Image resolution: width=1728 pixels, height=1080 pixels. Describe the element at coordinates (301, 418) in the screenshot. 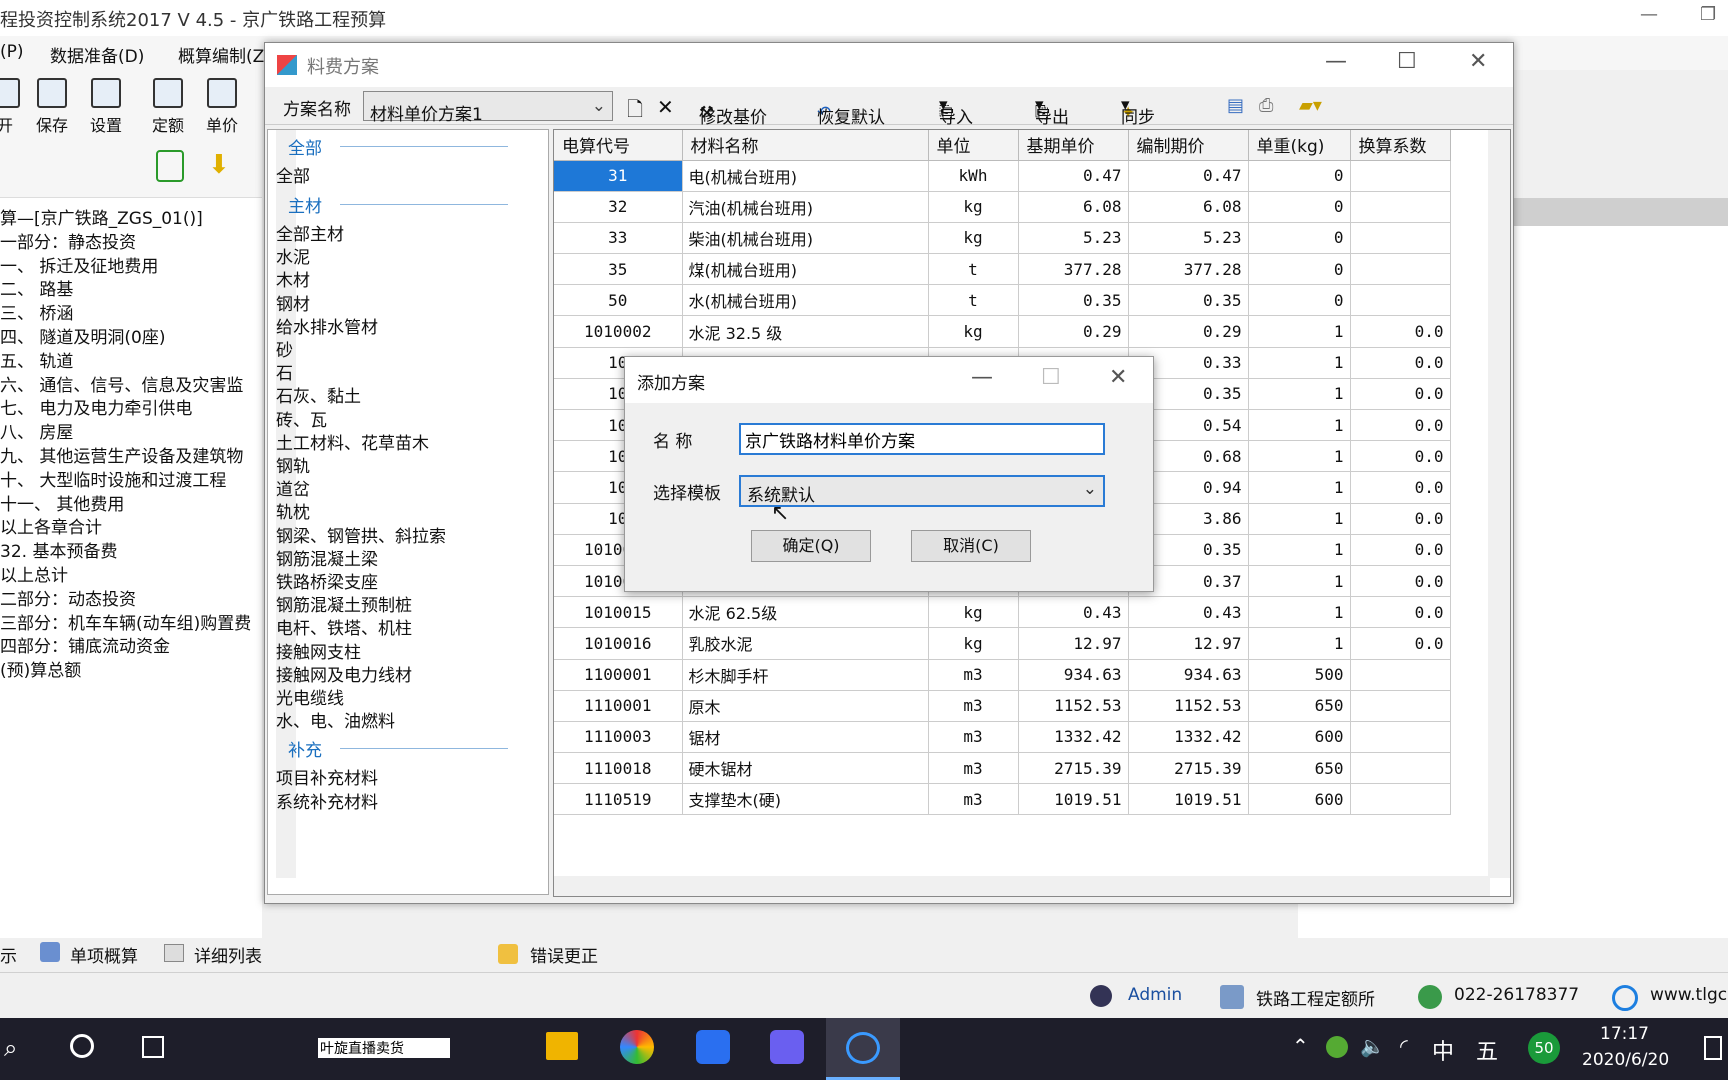

I see `category-item: 砖、瓦` at that location.